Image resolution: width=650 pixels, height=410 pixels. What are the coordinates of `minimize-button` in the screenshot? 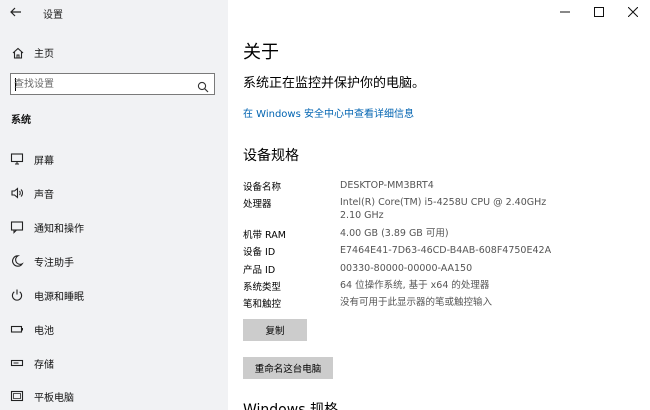 It's located at (565, 12).